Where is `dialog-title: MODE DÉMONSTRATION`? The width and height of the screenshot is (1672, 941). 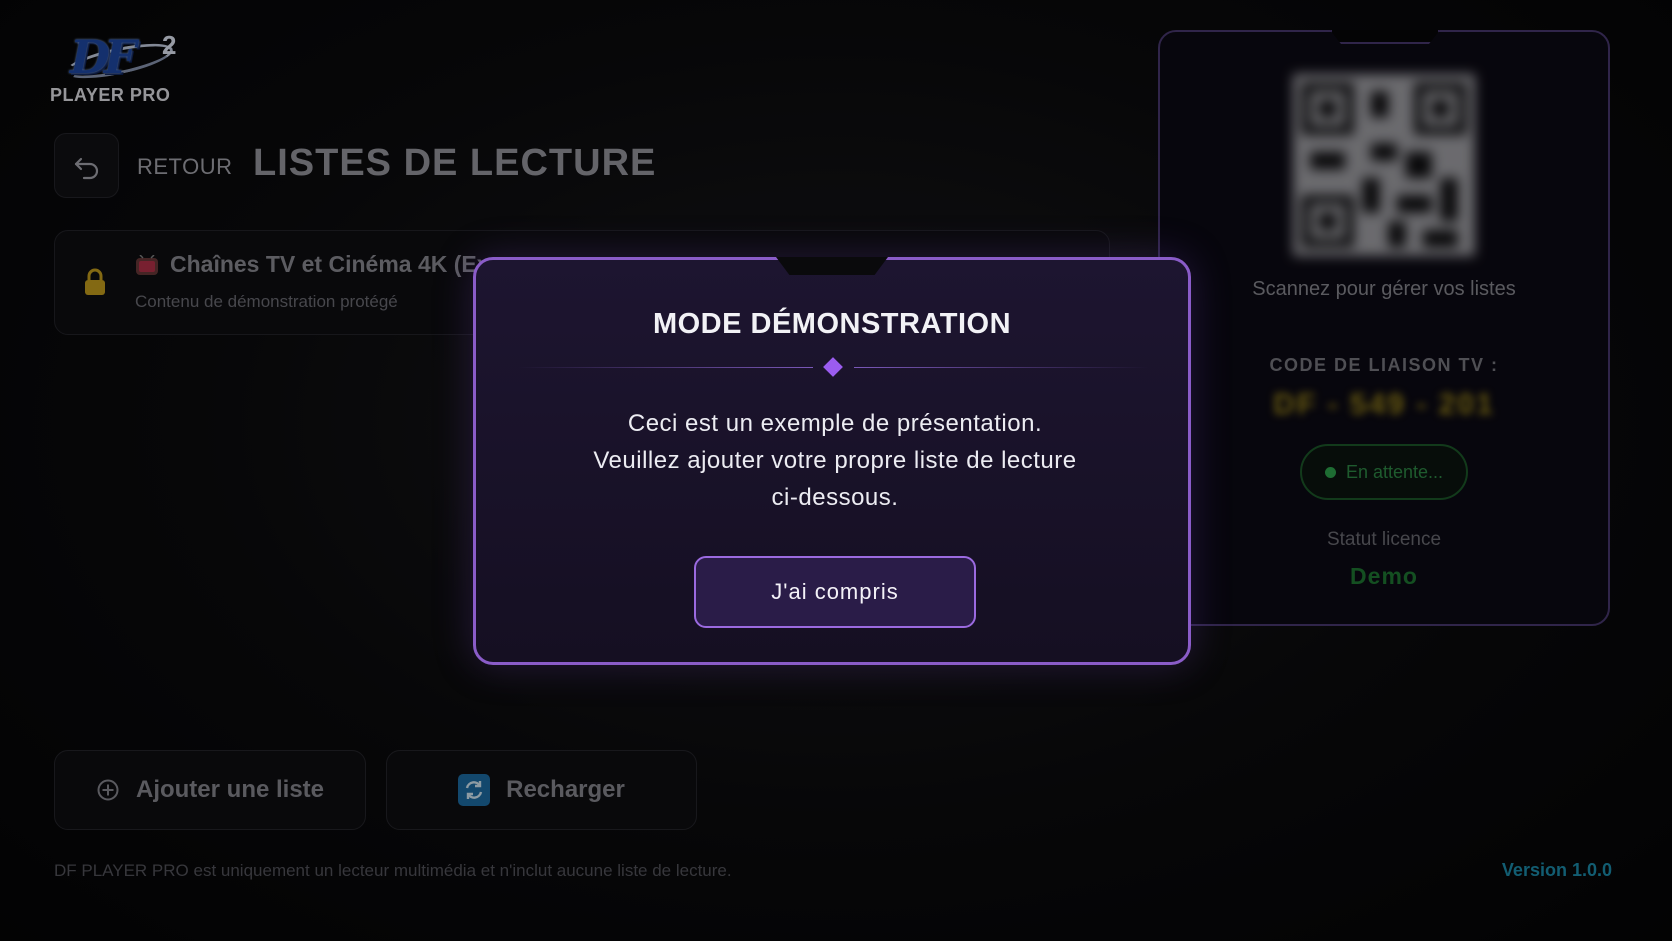 dialog-title: MODE DÉMONSTRATION is located at coordinates (832, 324).